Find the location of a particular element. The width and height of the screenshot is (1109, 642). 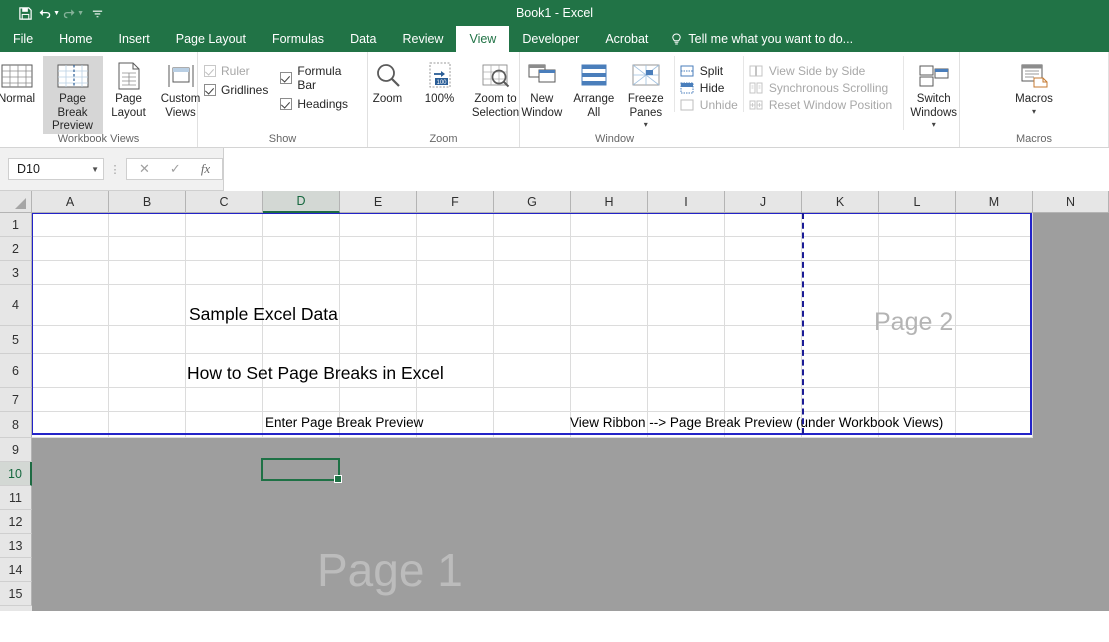

unhide-button: Unhide is located at coordinates (709, 105).